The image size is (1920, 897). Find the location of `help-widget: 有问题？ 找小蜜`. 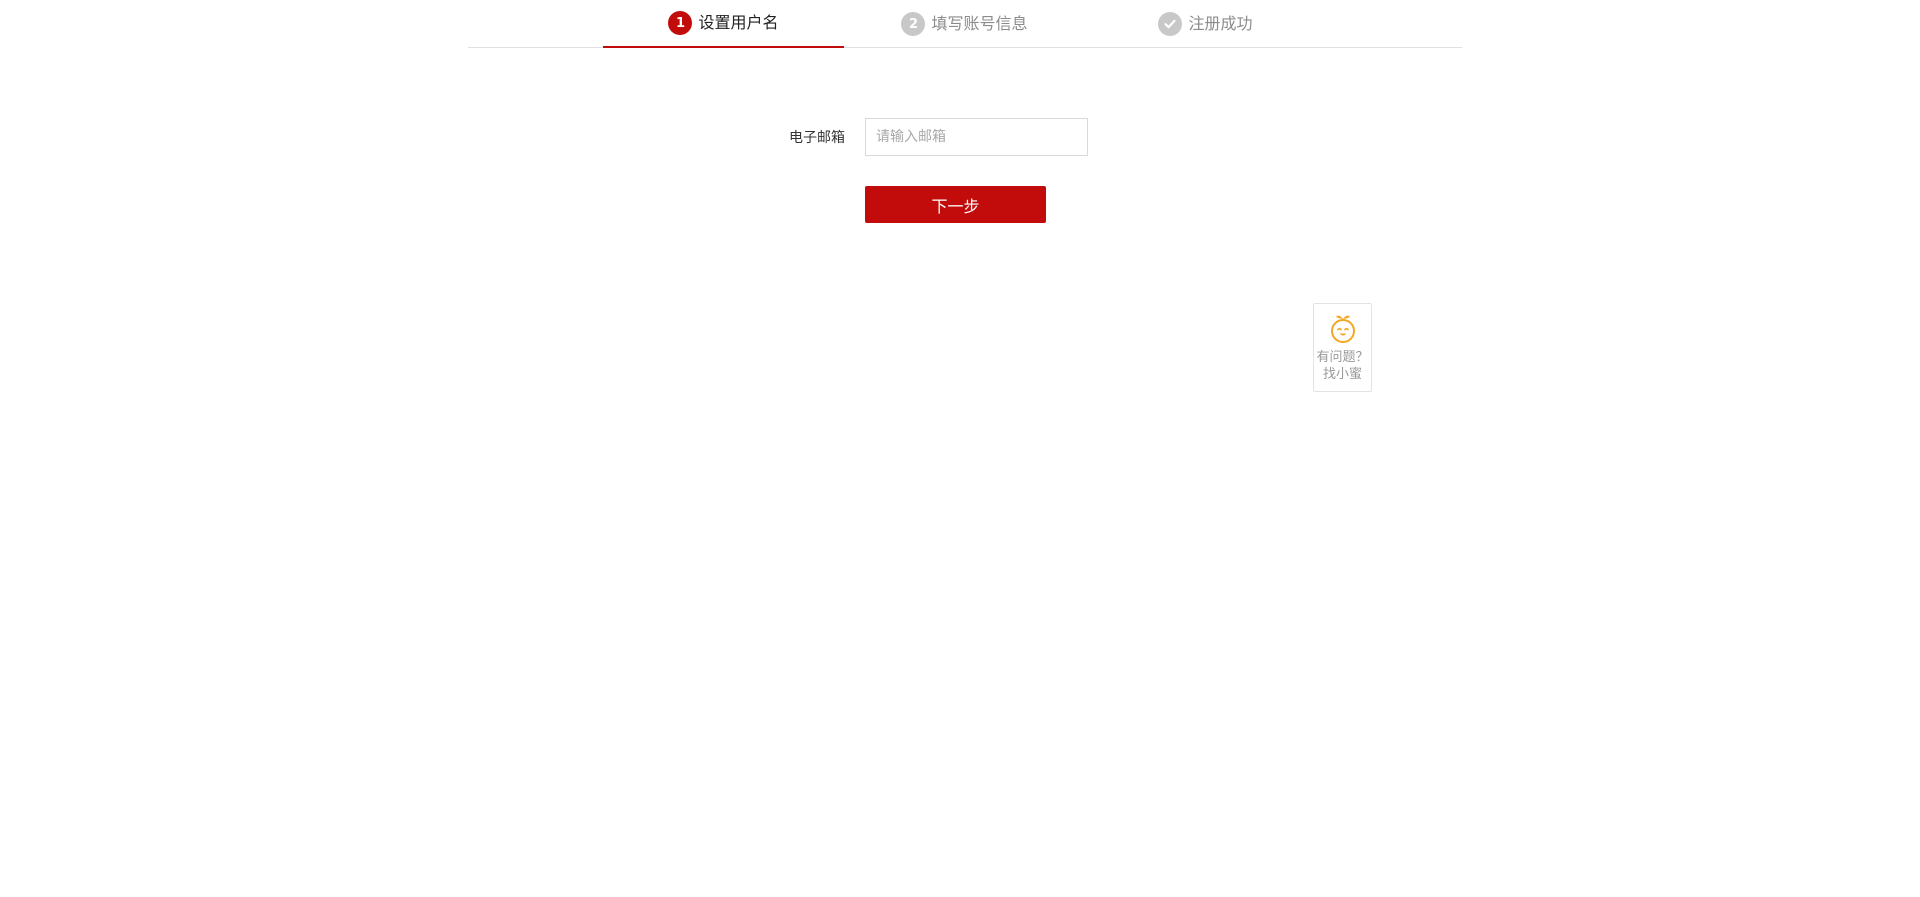

help-widget: 有问题？ 找小蜜 is located at coordinates (1342, 347).